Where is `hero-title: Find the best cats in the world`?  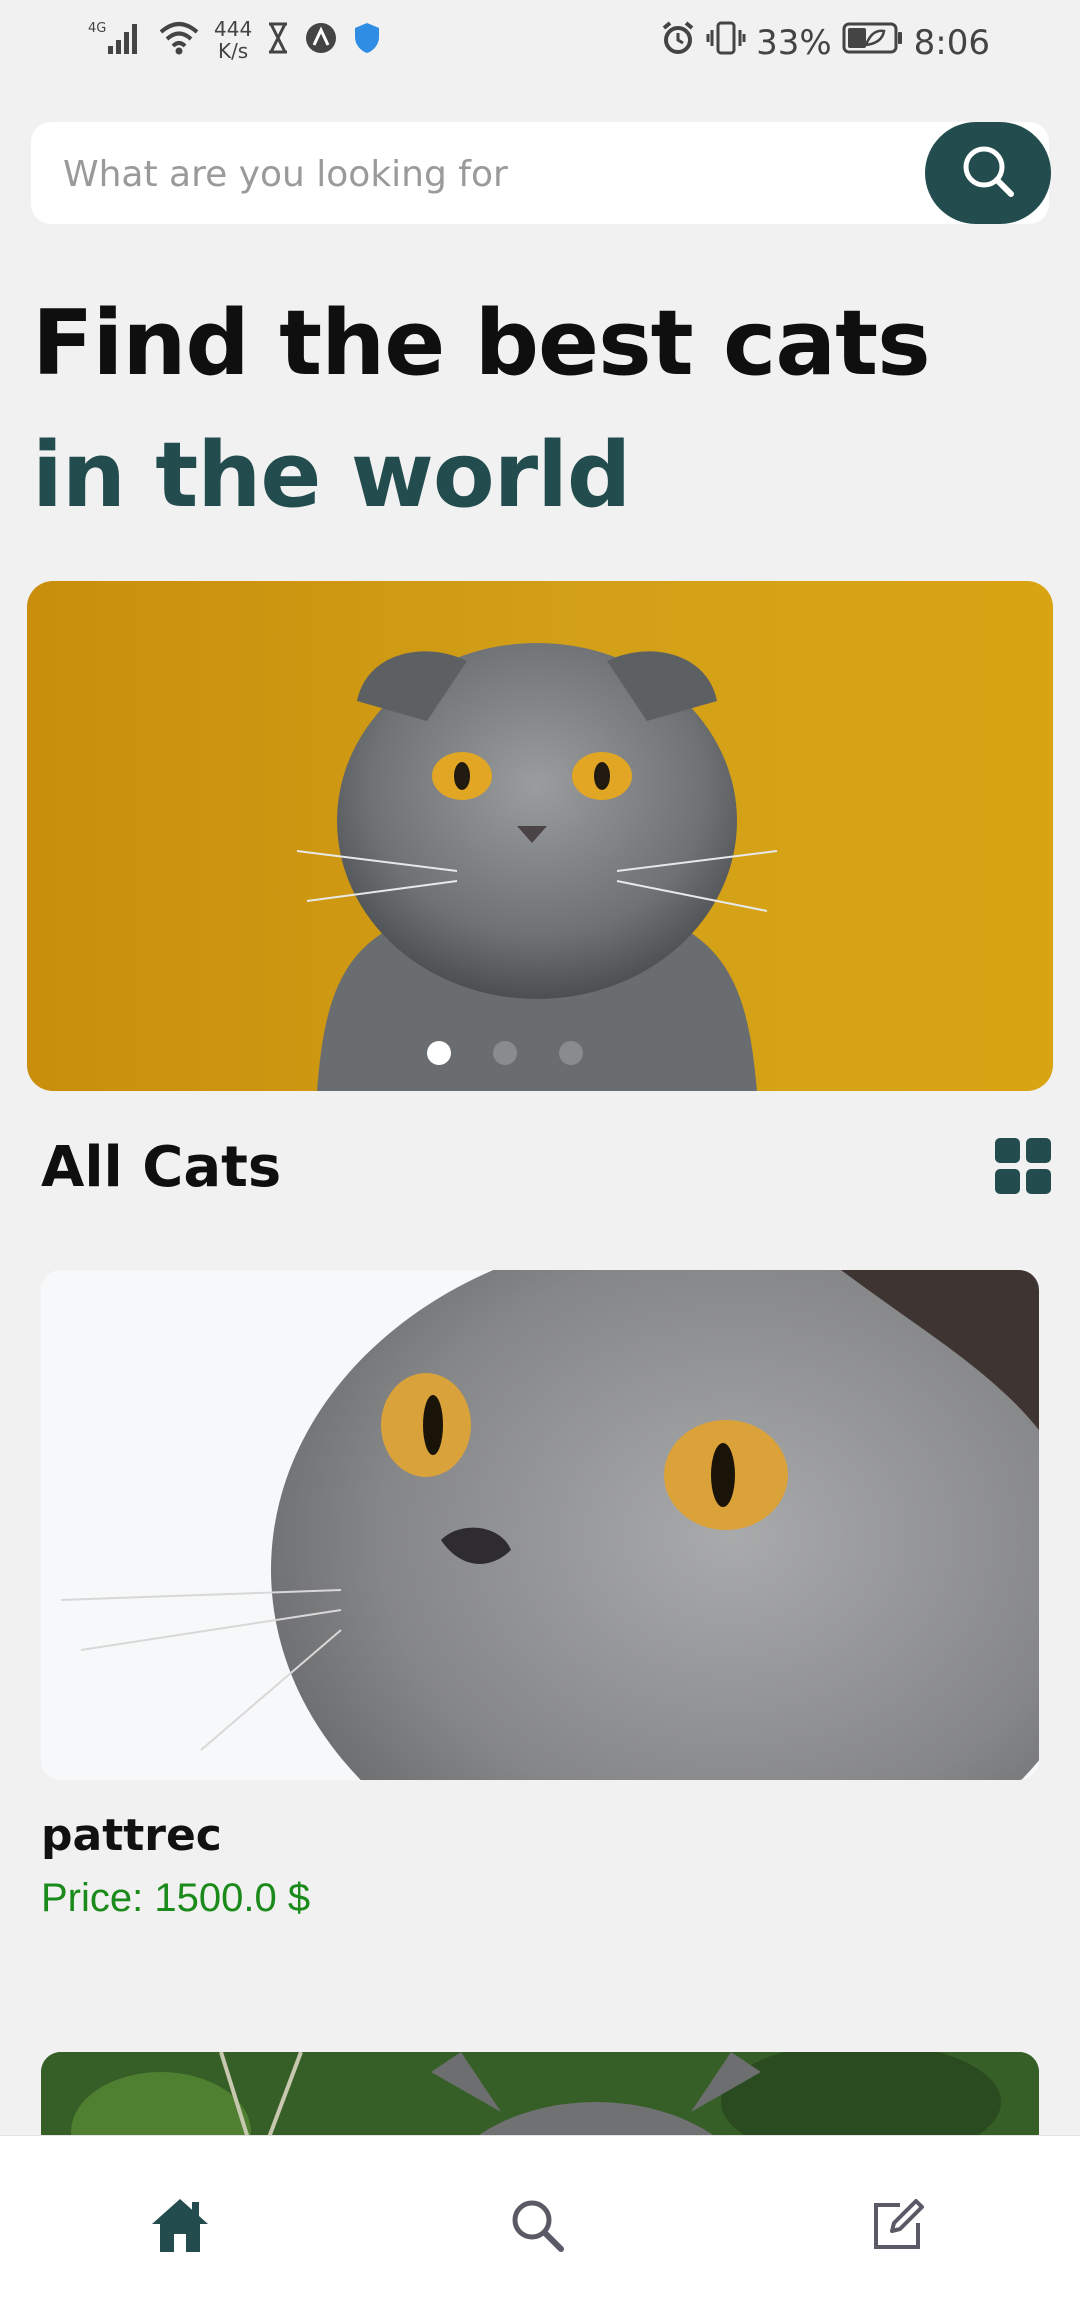 hero-title: Find the best cats in the world is located at coordinates (481, 410).